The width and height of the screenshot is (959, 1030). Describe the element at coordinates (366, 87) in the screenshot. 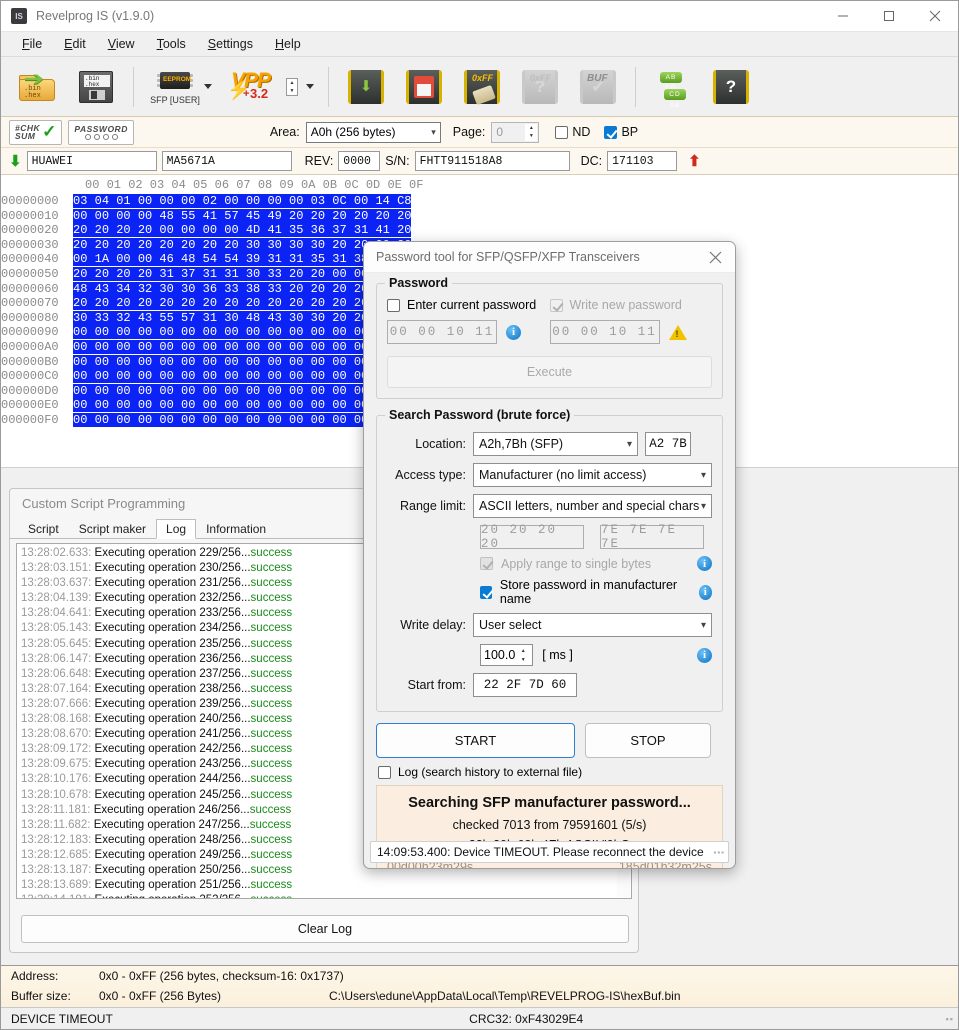

I see `read-device-icon: ⬇` at that location.